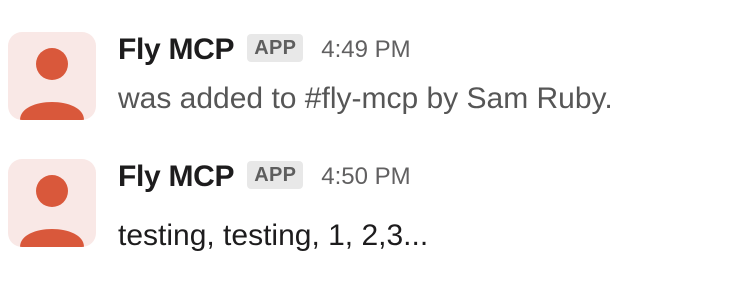 This screenshot has height=290, width=734. Describe the element at coordinates (365, 50) in the screenshot. I see `timestamp: 4:49 PM` at that location.